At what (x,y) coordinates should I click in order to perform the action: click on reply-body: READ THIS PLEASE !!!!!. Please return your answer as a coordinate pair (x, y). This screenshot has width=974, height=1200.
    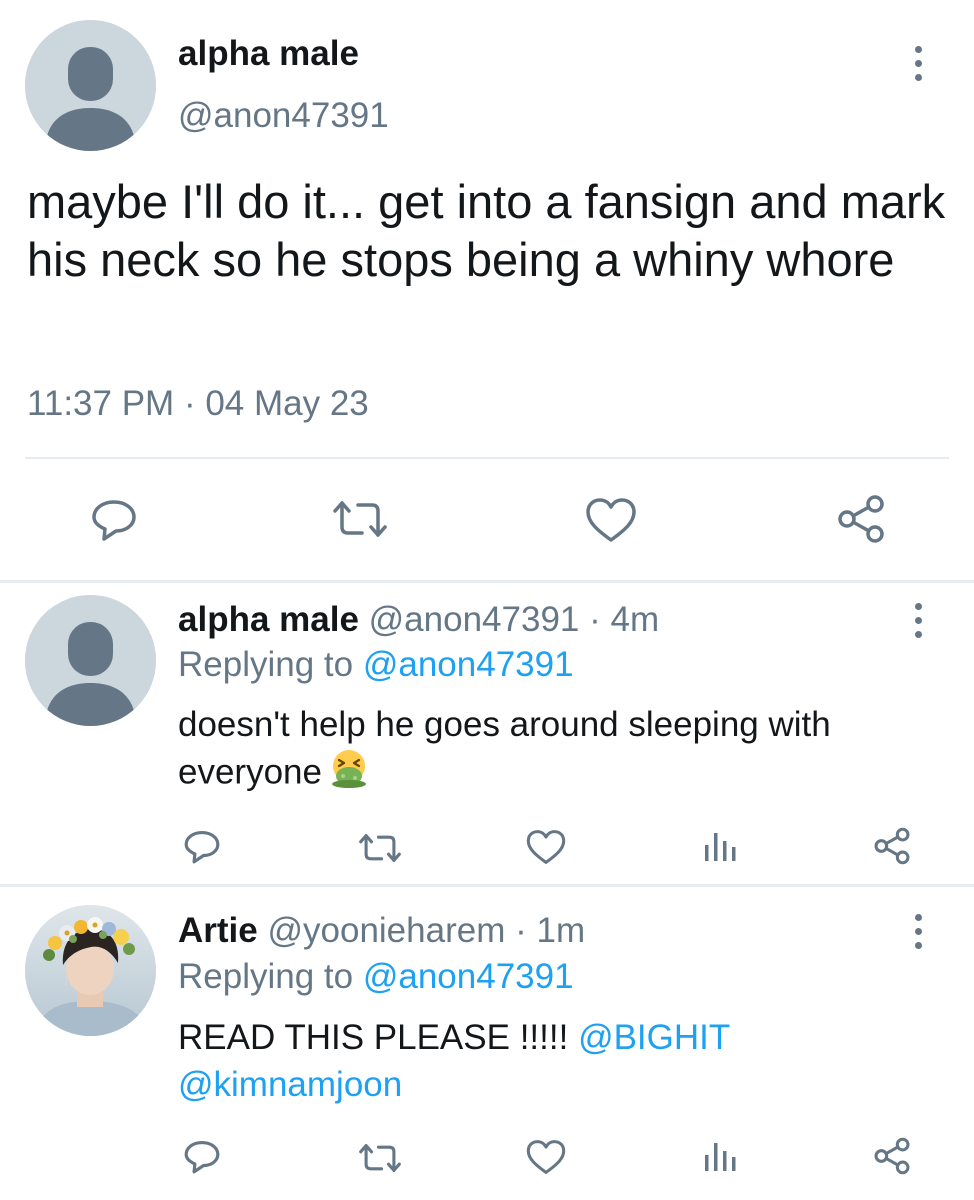
    Looking at the image, I should click on (373, 1037).